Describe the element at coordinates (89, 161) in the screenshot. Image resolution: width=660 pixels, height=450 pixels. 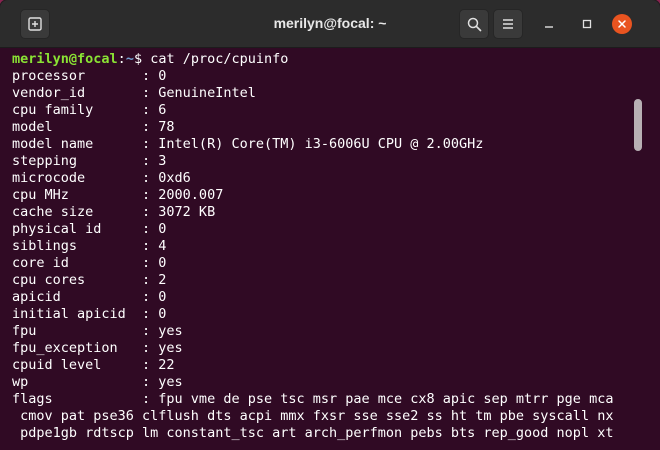
I see `output-line: stepping : 3` at that location.